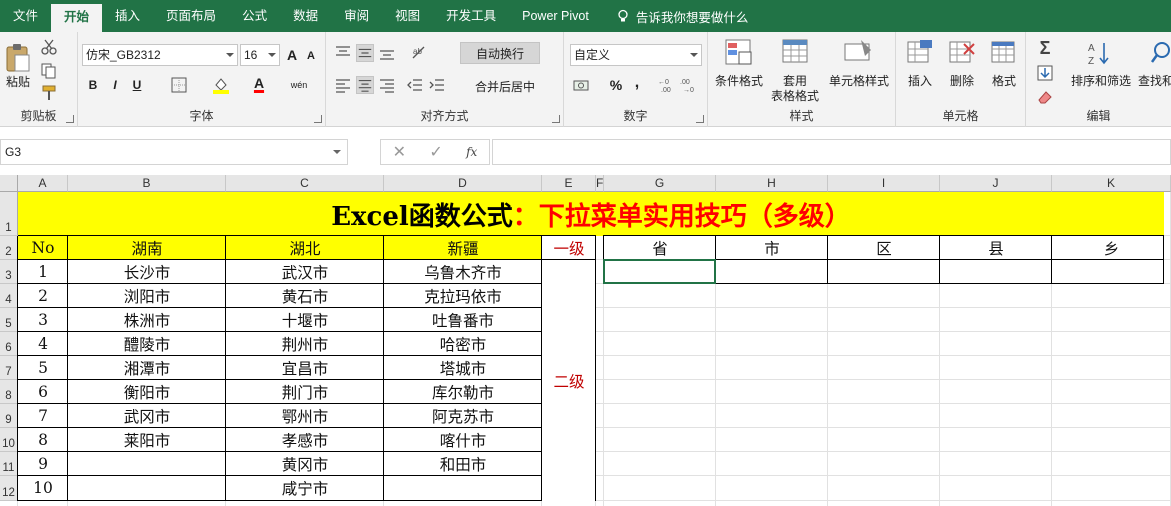  I want to click on number-launcher-icon, so click(700, 119).